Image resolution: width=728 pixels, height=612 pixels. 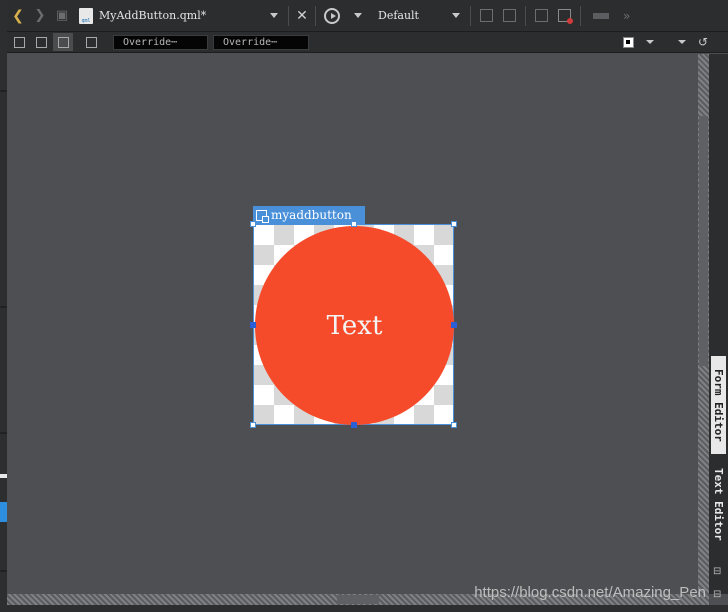 I want to click on lock-icon: ▣, so click(x=62, y=16).